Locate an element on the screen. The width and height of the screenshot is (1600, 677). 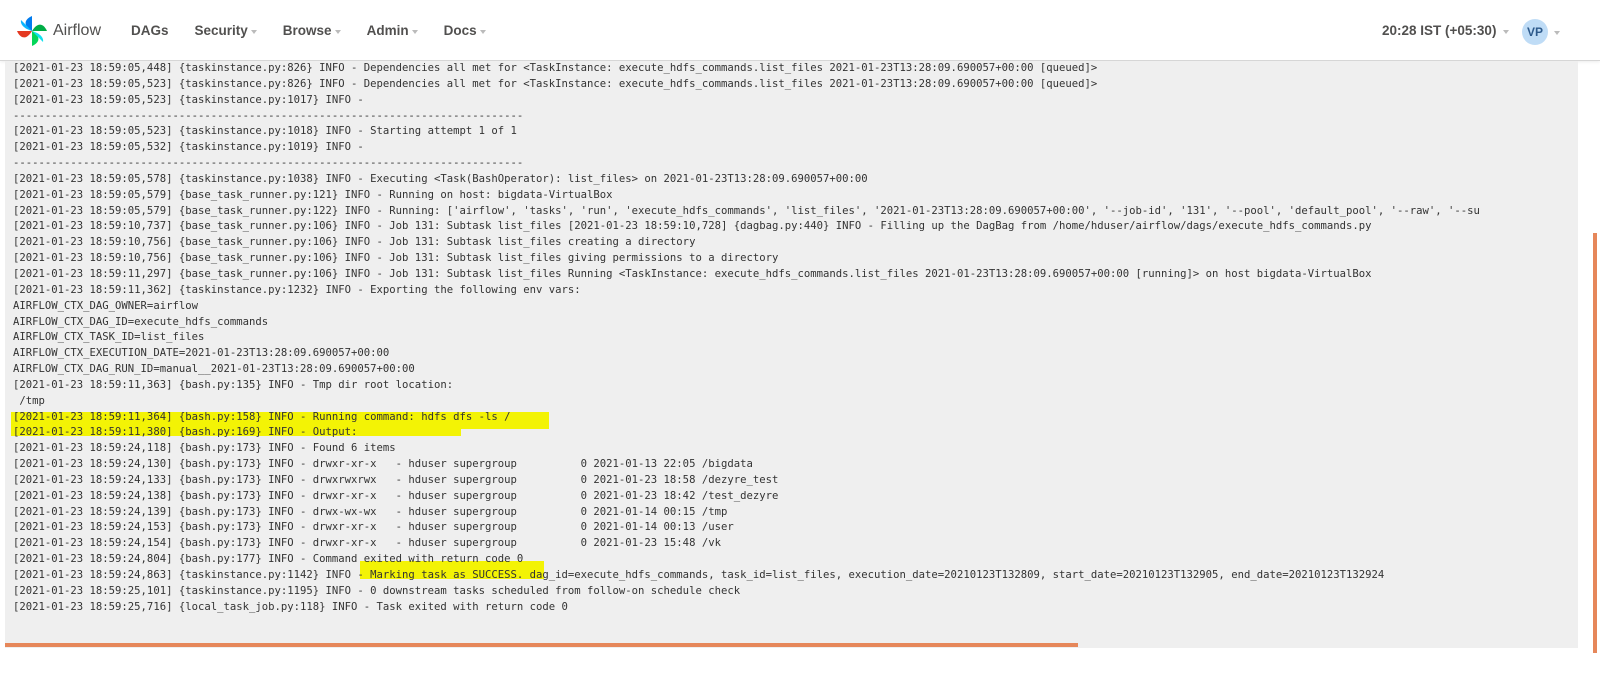
log-line: AIRFLOW_CTX_DAG_OWNER=airflow is located at coordinates (105, 305).